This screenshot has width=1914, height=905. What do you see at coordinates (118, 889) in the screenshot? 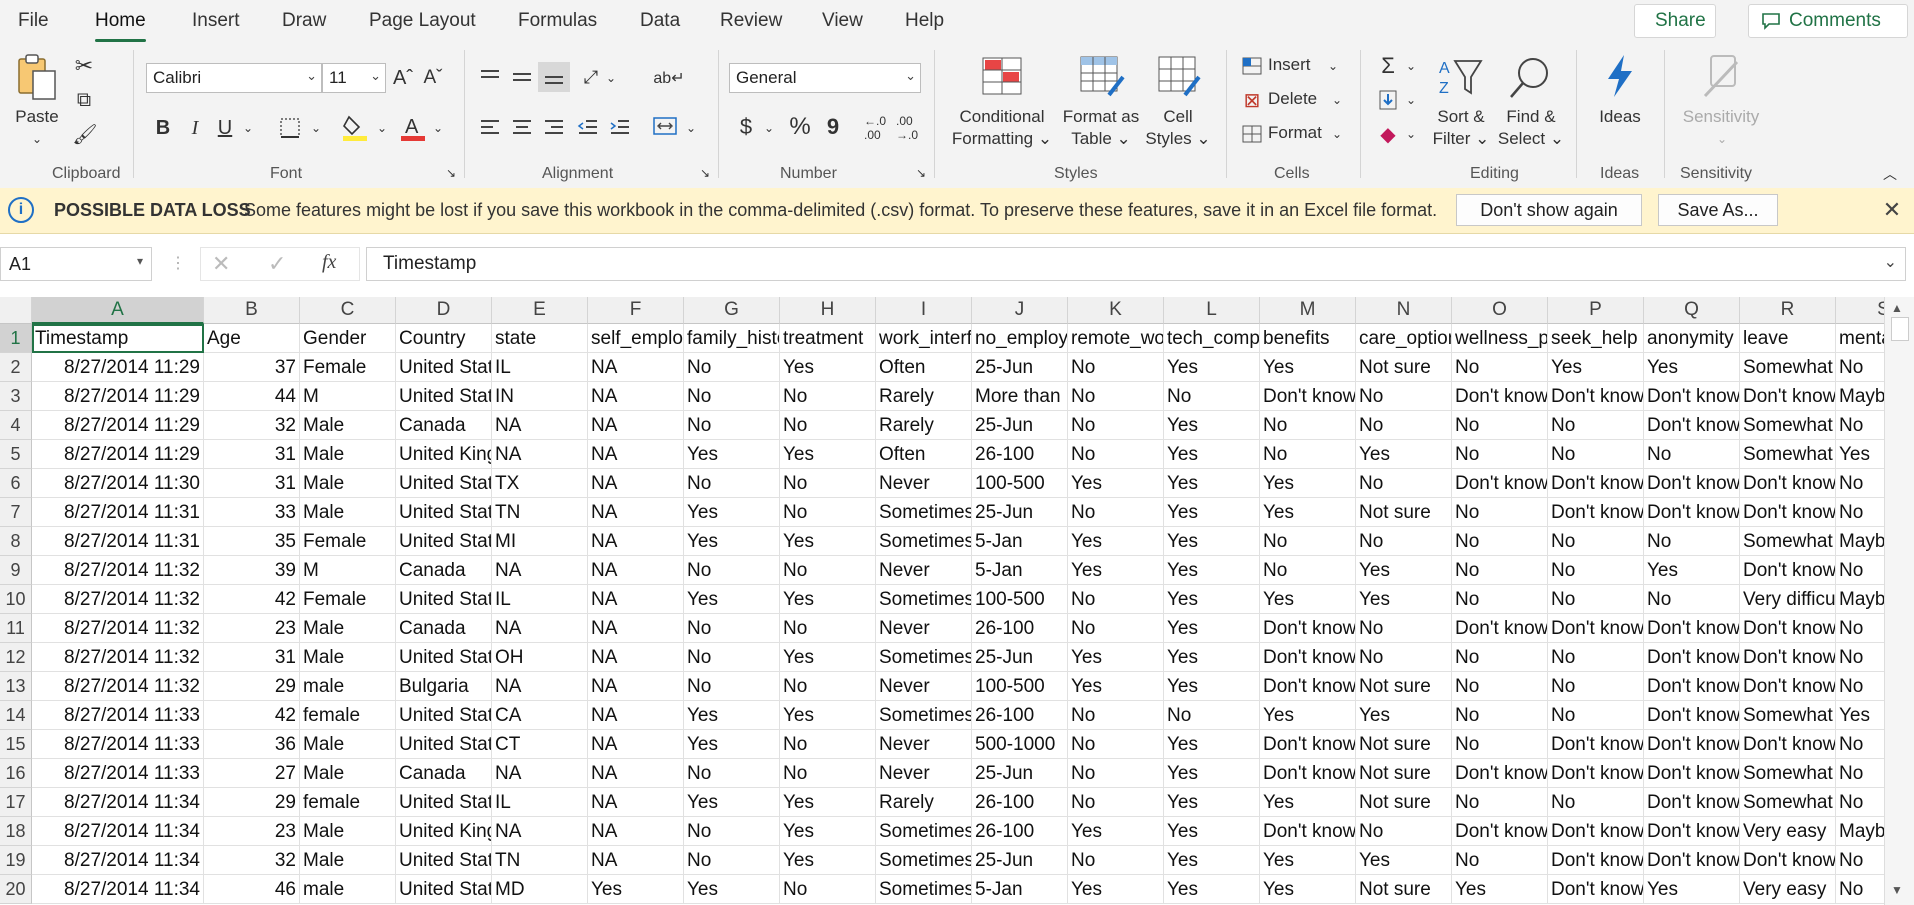
I see `cell-a20: 8/27/2014 11:34` at bounding box center [118, 889].